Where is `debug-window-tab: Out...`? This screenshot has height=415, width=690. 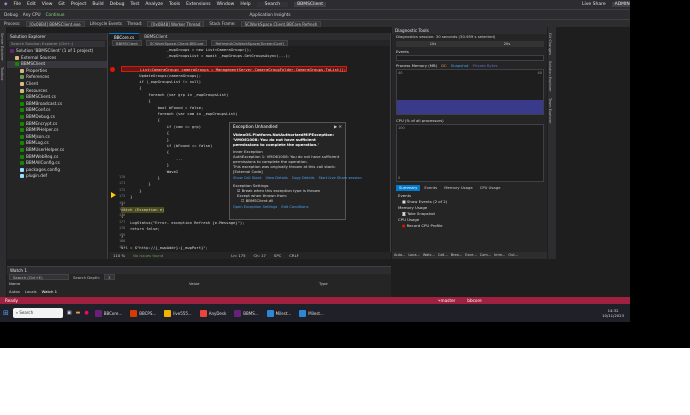 debug-window-tab: Out... is located at coordinates (513, 255).